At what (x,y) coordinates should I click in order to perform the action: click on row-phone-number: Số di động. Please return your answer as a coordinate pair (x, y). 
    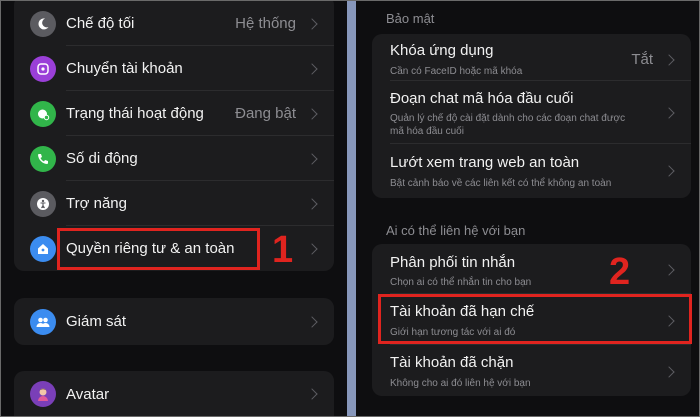
    Looking at the image, I should click on (174, 158).